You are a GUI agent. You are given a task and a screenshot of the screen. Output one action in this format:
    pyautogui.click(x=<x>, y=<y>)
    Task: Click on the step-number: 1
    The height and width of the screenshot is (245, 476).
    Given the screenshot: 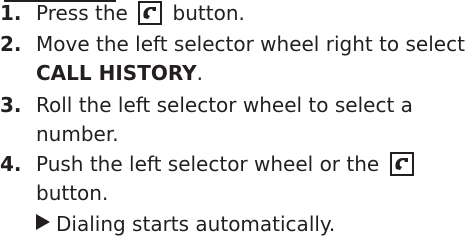 What is the action you would take?
    pyautogui.click(x=11, y=14)
    